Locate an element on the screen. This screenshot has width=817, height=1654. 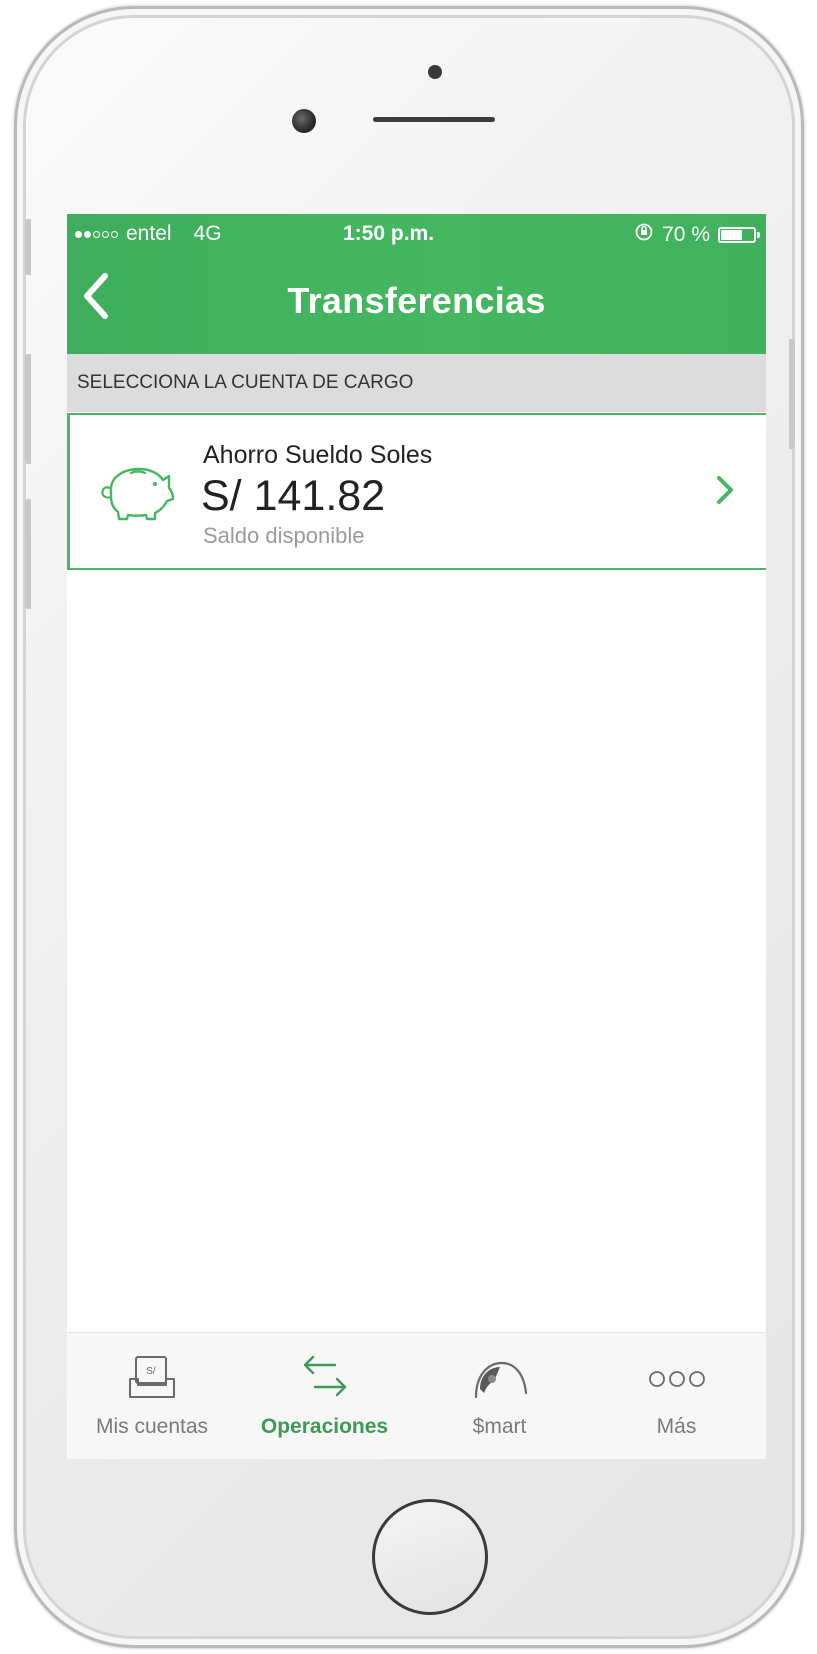
tab-label: Operaciones is located at coordinates (324, 1426).